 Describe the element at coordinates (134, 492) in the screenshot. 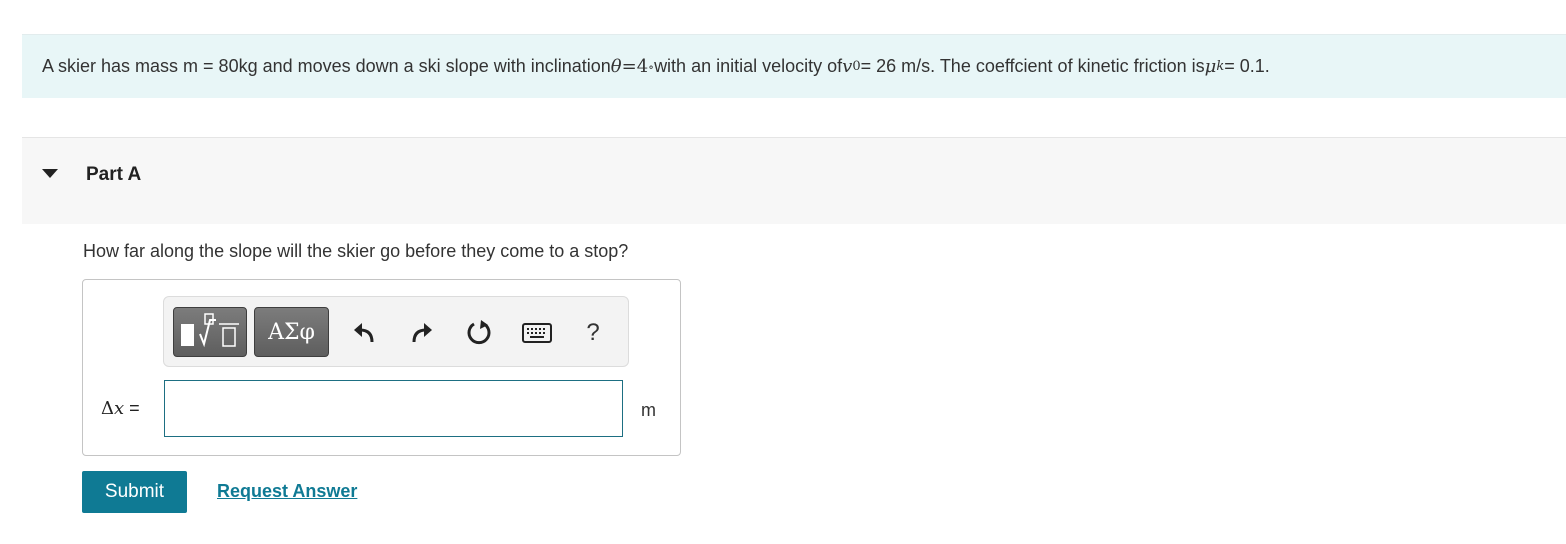

I see `submit-button: Submit` at that location.